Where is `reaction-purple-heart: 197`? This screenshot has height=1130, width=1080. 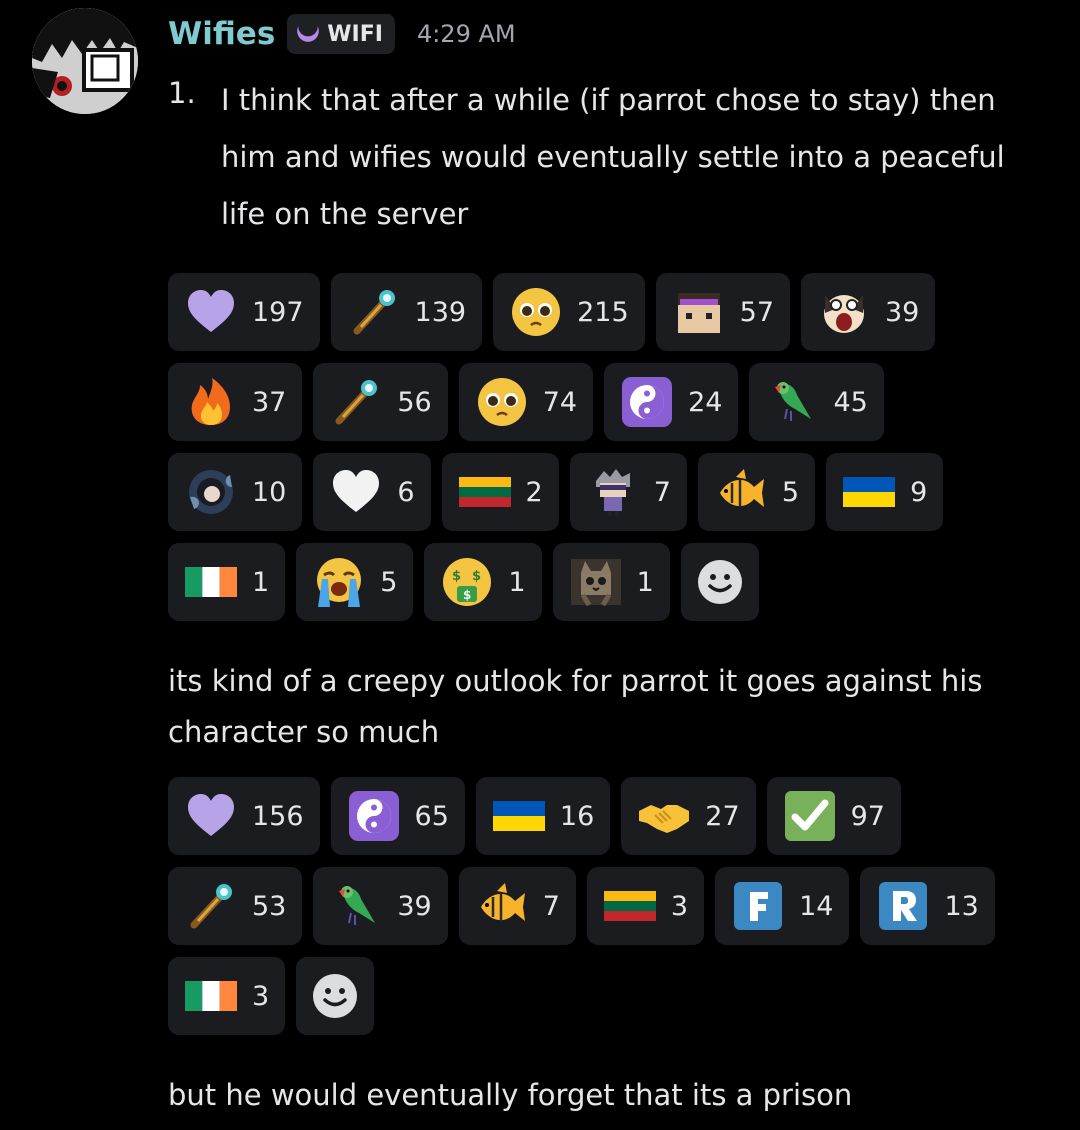 reaction-purple-heart: 197 is located at coordinates (244, 312).